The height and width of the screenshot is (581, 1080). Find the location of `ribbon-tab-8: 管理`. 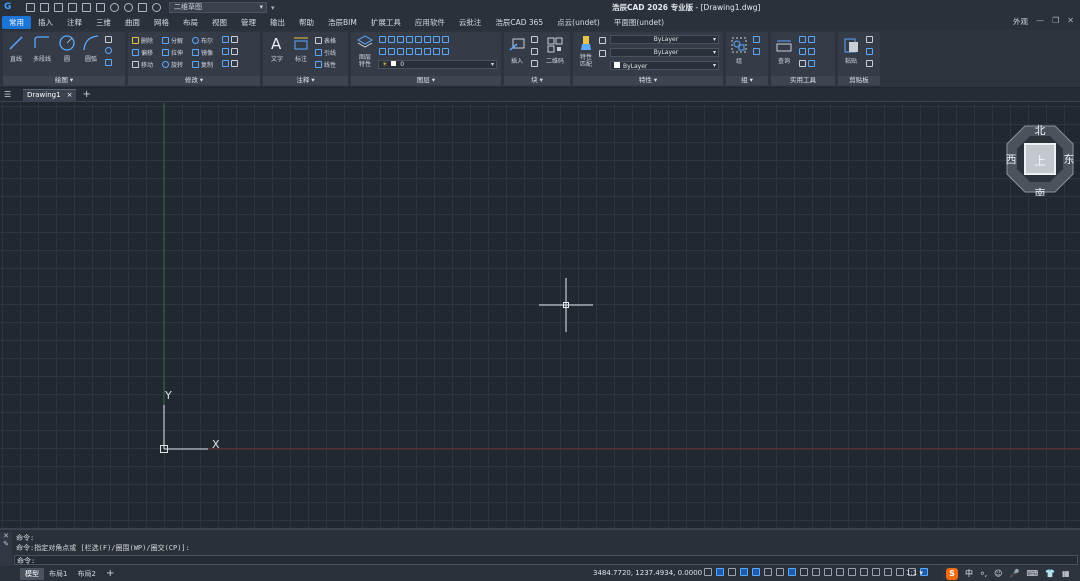

ribbon-tab-8: 管理 is located at coordinates (248, 22).